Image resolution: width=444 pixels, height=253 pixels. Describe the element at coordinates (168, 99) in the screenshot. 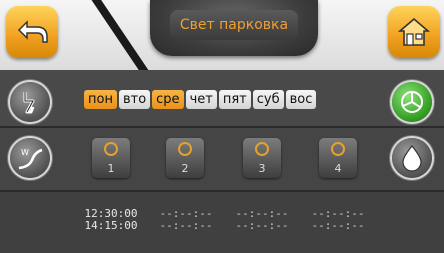

I see `day-wednesday: сре` at that location.